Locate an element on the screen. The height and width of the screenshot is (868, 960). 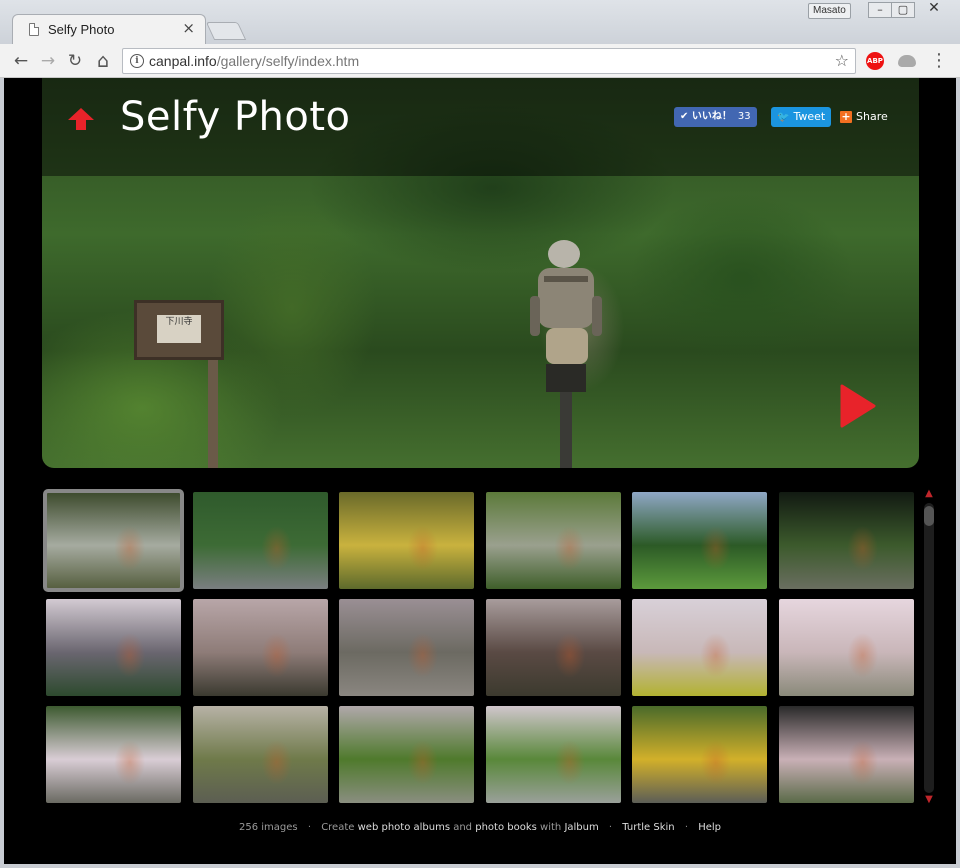
facebook-like-button: ✔ いいね！ 33 is located at coordinates (715, 117).